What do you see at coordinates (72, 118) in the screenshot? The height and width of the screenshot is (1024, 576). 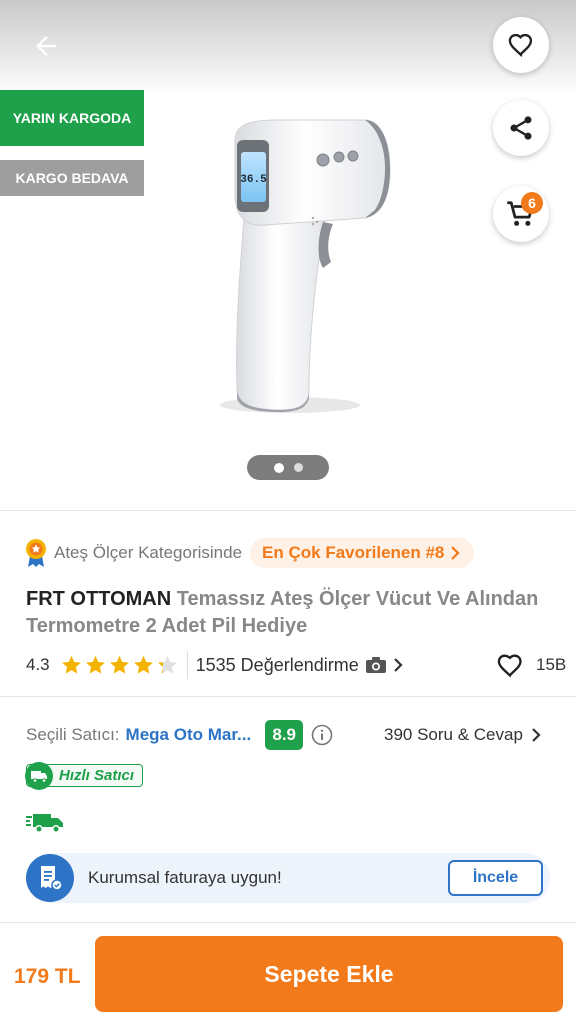 I see `delivery-badge: YARIN KARGODA` at bounding box center [72, 118].